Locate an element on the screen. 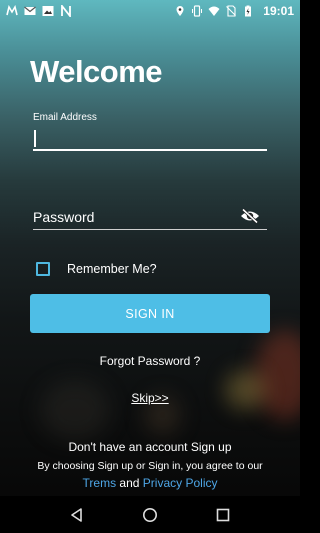  status-bar: 19:01 is located at coordinates (150, 11).